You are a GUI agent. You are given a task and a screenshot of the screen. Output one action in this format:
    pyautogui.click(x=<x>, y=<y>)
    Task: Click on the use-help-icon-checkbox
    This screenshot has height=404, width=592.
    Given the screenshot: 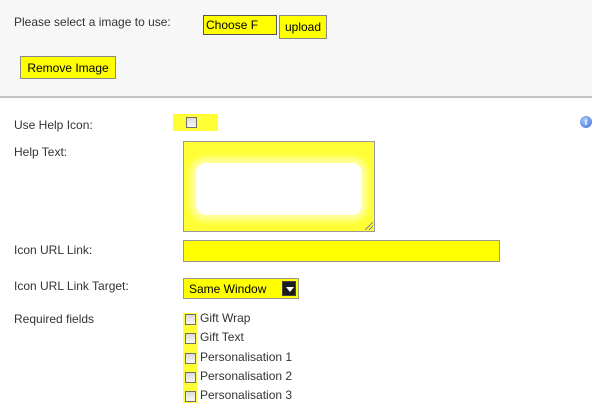 What is the action you would take?
    pyautogui.click(x=191, y=122)
    